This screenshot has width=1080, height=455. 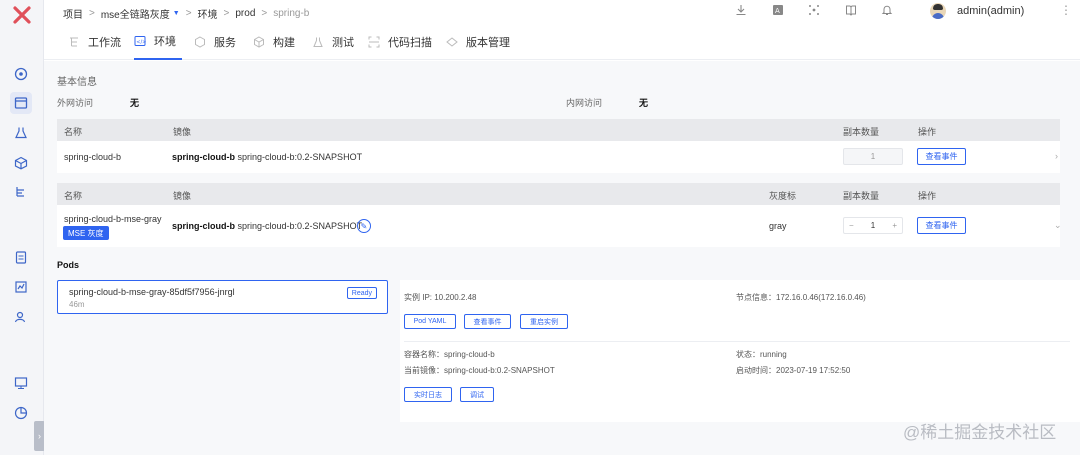 I want to click on svg-text: A, so click(x=777, y=11).